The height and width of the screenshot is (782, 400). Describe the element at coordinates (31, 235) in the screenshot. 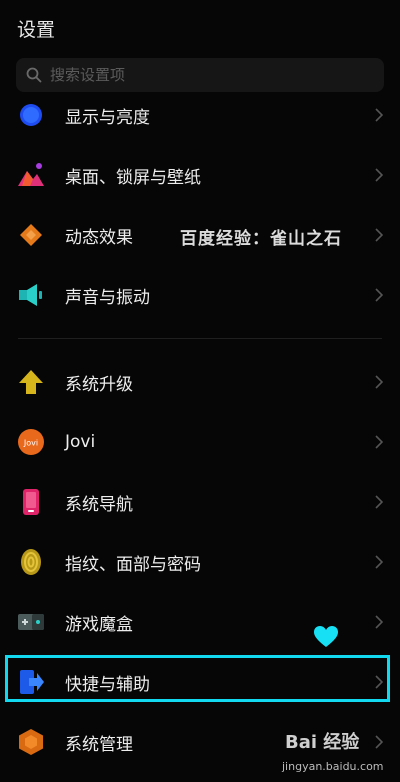

I see `dynamic-effects-icon` at that location.